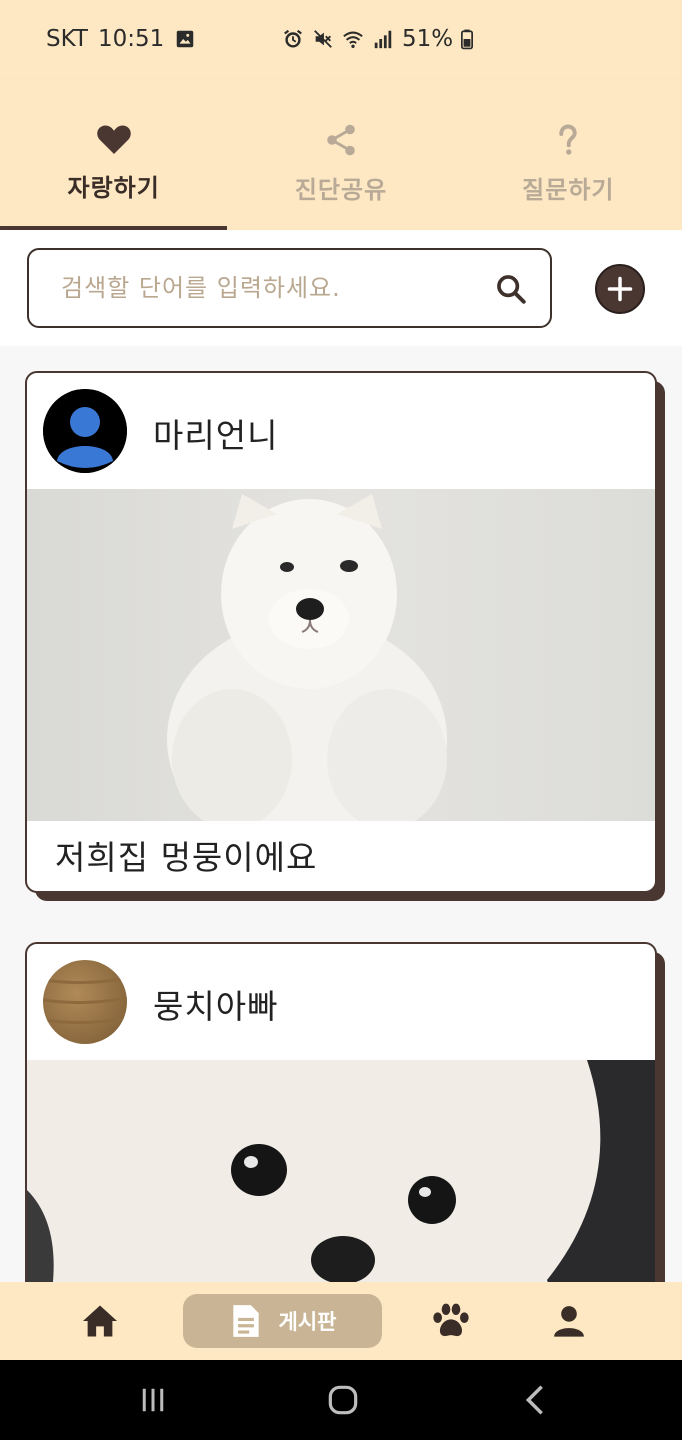  I want to click on back-chevron-icon, so click(534, 1400).